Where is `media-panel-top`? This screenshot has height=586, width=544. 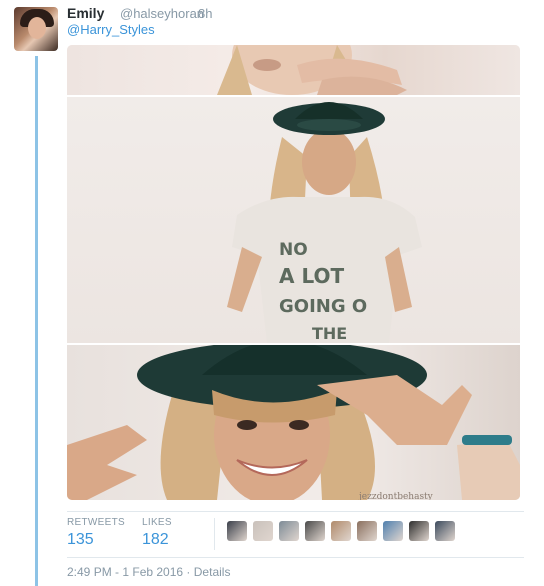
media-panel-top is located at coordinates (293, 70).